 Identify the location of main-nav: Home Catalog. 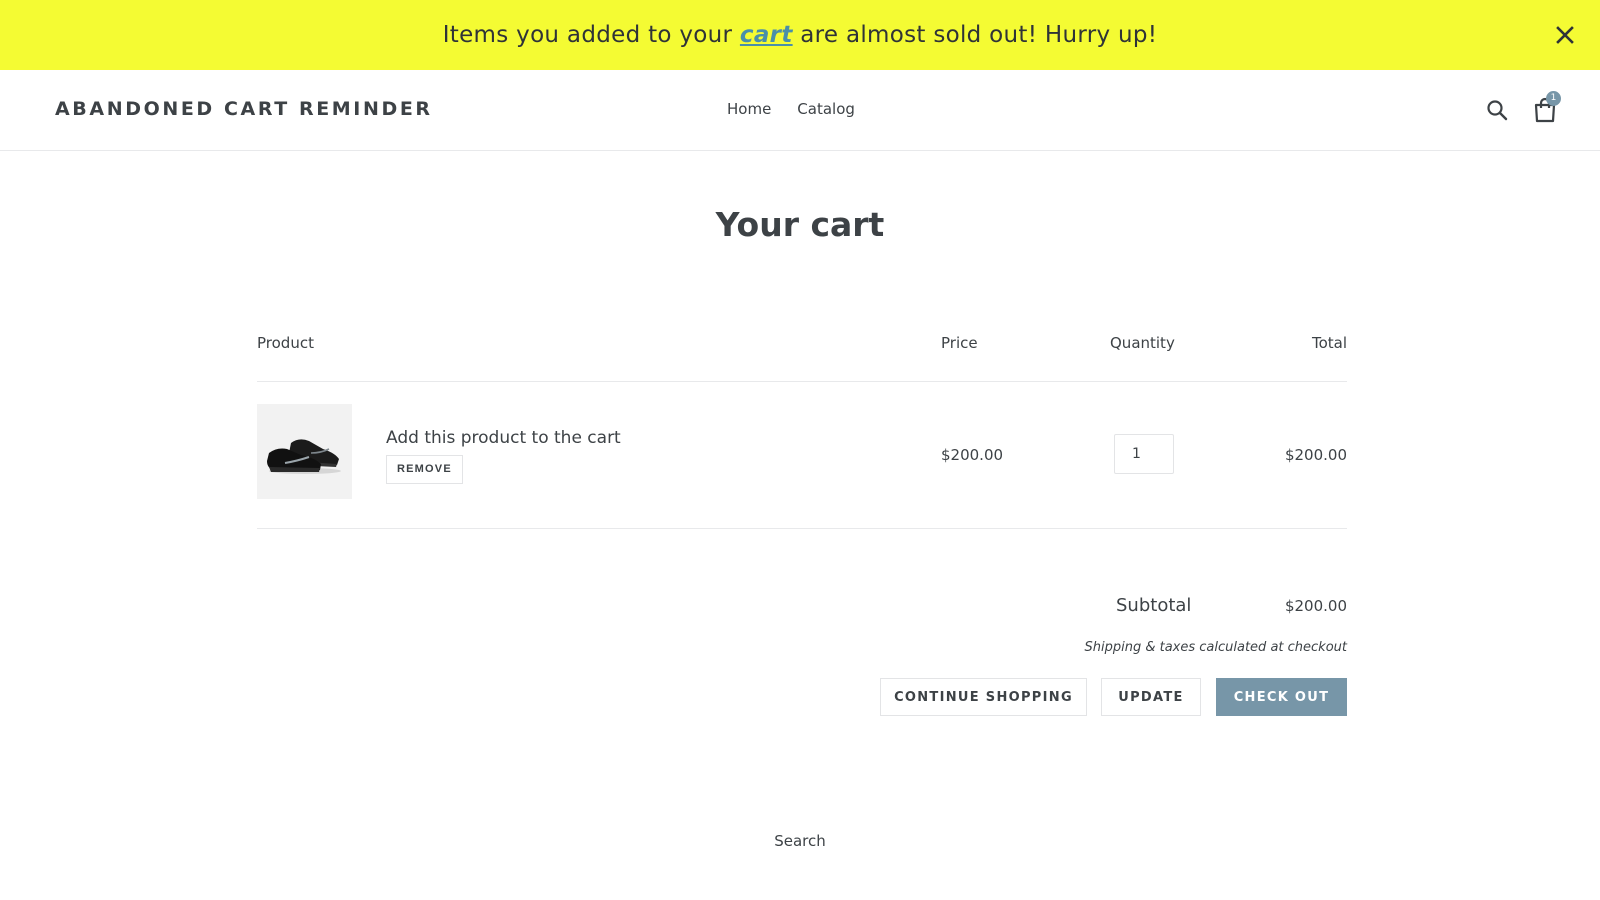
(791, 109).